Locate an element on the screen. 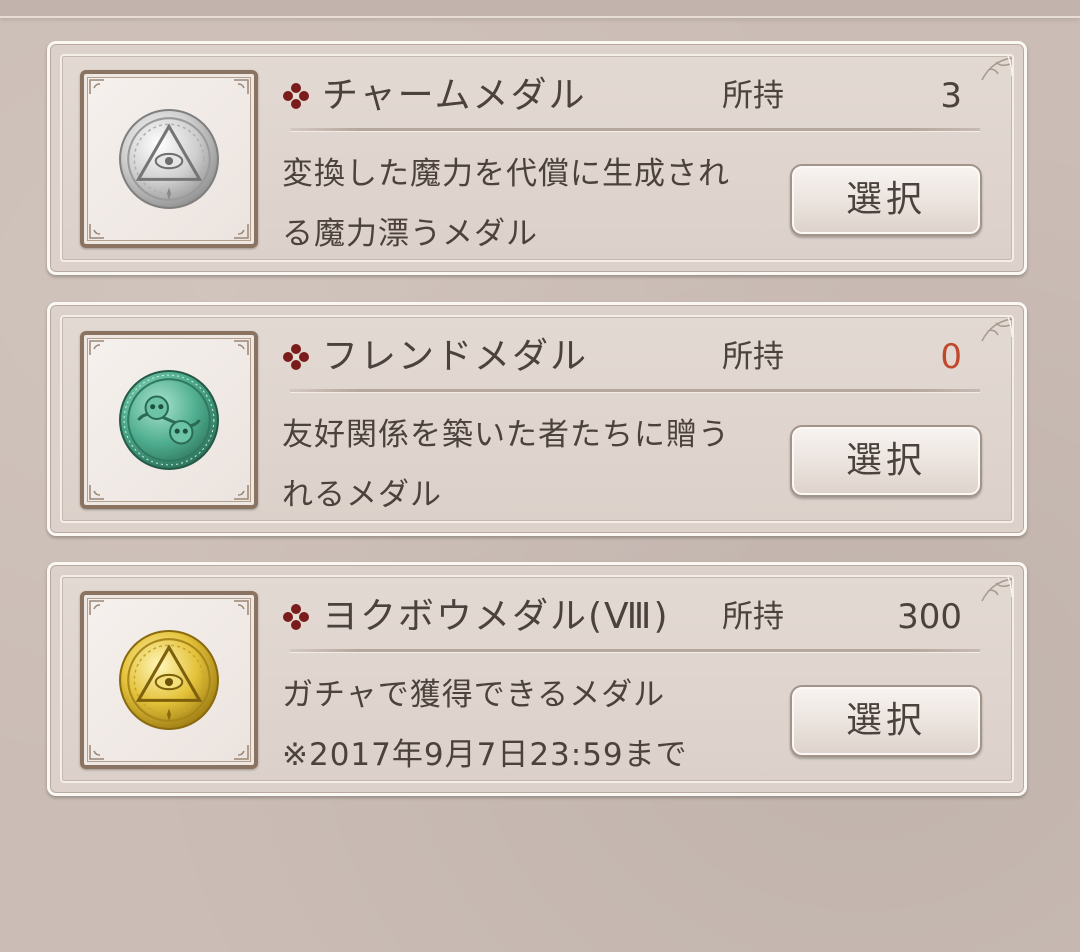 This screenshot has width=1080, height=952. owned-count: 3 is located at coordinates (951, 96).